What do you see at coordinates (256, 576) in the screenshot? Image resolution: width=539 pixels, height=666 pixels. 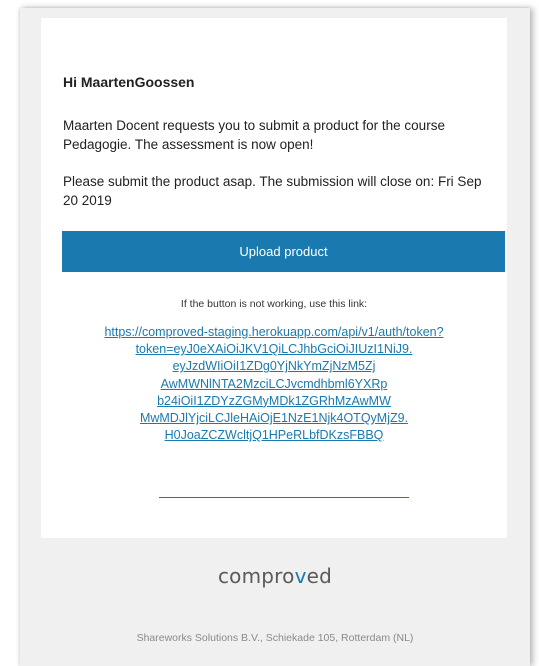 I see `logo-text-prefix: compro` at bounding box center [256, 576].